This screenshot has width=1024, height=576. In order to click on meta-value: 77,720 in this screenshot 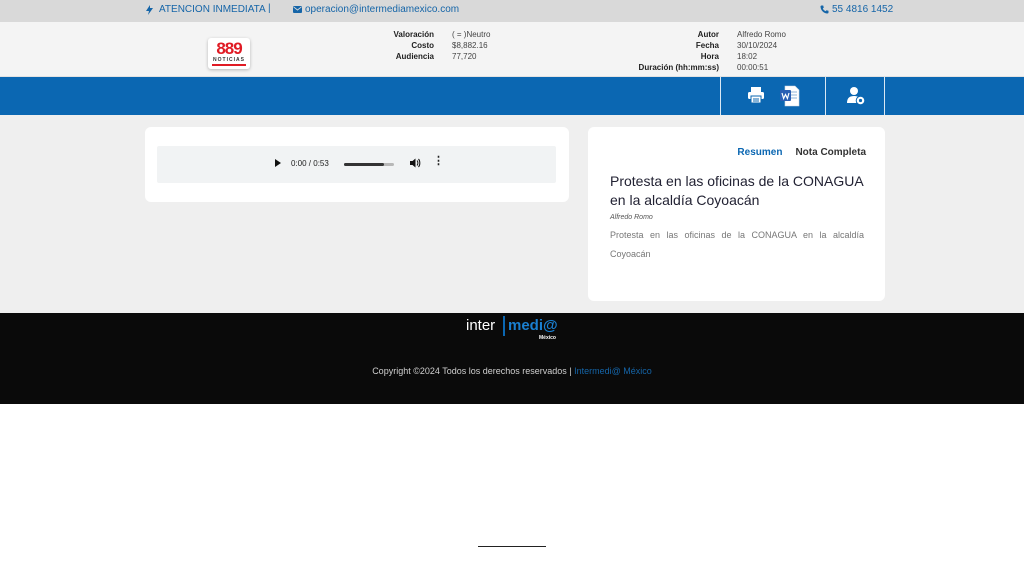, I will do `click(464, 56)`.